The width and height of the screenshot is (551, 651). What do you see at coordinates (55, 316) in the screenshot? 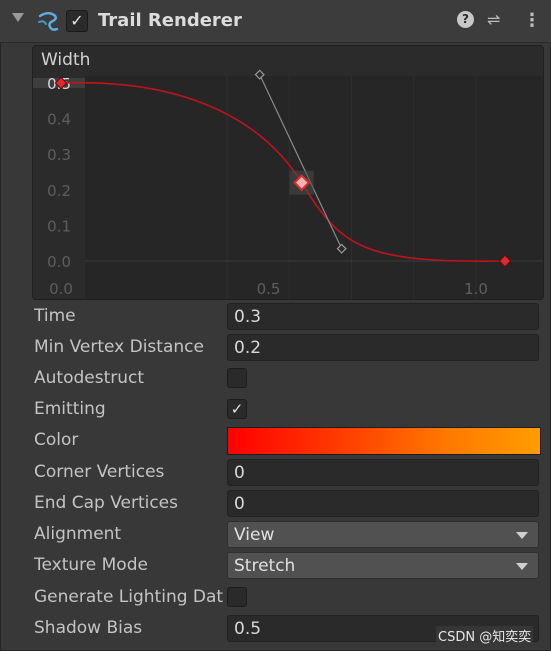
I see `time-label: Time` at bounding box center [55, 316].